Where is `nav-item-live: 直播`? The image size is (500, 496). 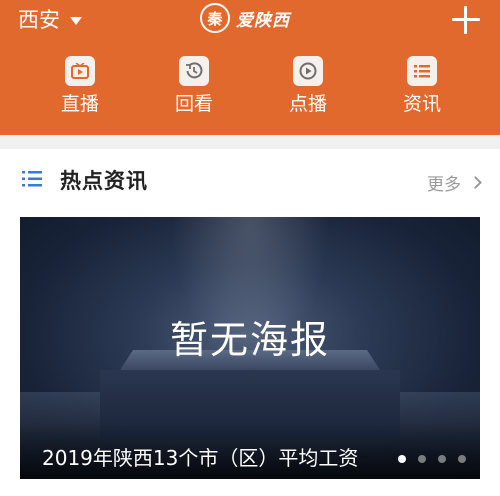
nav-item-live: 直播 is located at coordinates (80, 89).